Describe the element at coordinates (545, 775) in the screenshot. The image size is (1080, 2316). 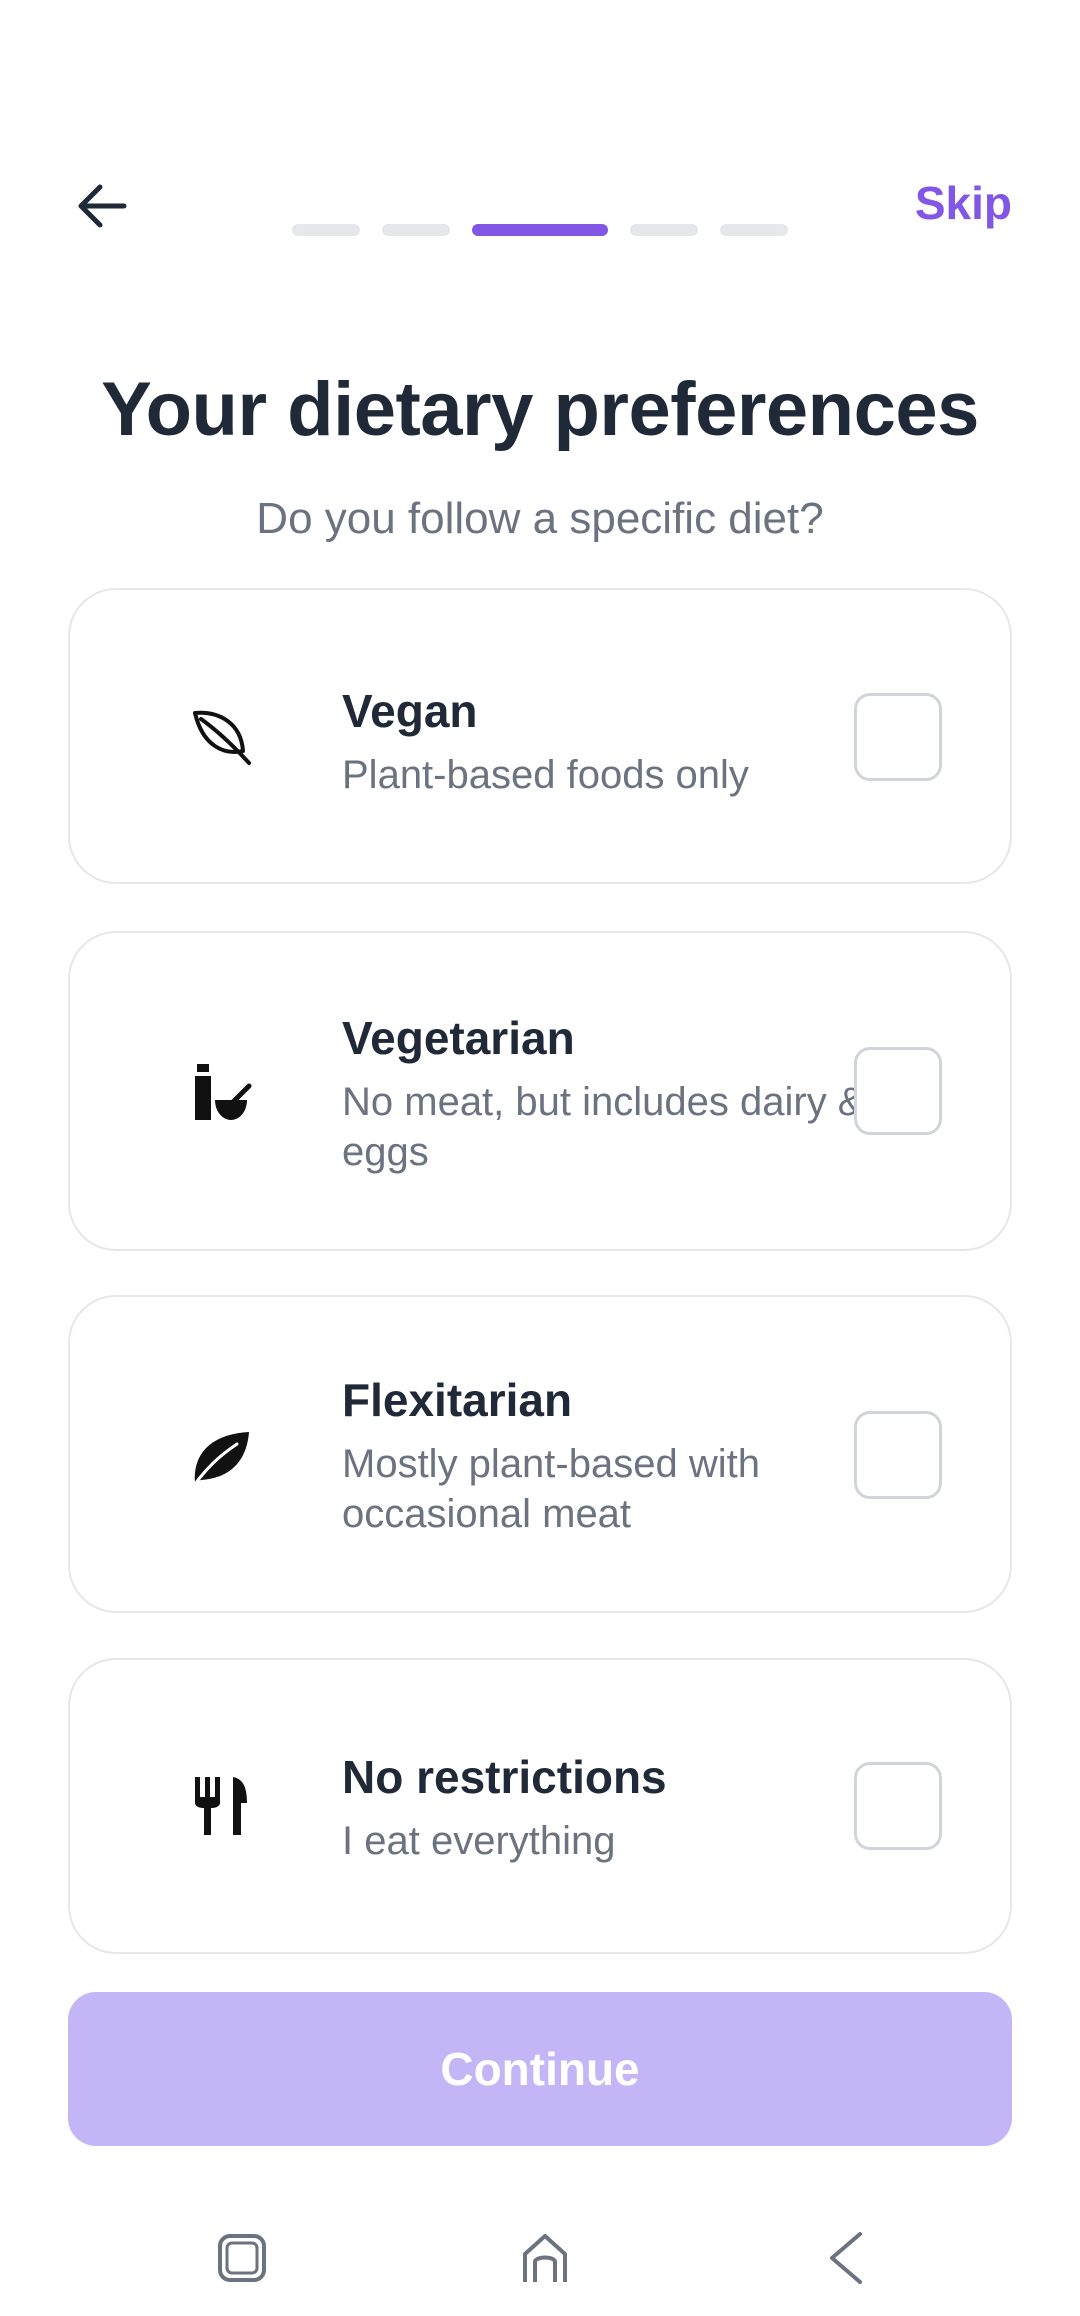
I see `option-description: Plant-based foods only` at that location.